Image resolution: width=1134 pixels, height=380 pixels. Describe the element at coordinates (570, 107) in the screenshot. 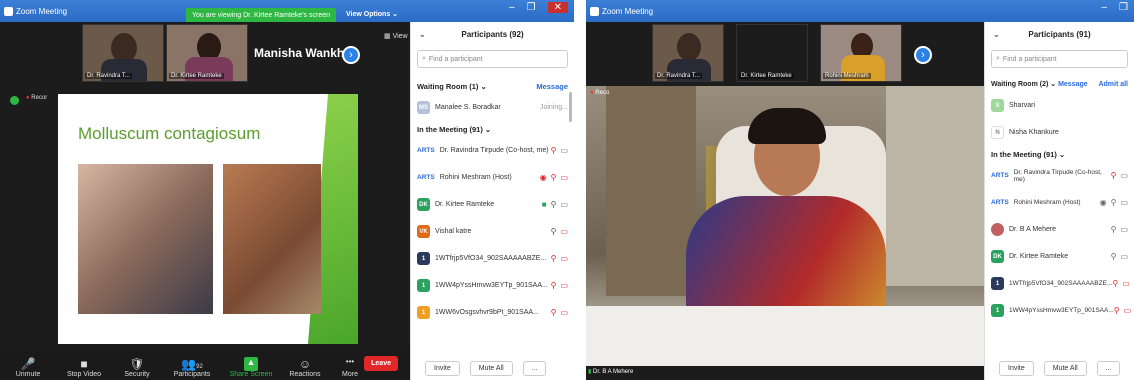

I see `scrollbar` at that location.